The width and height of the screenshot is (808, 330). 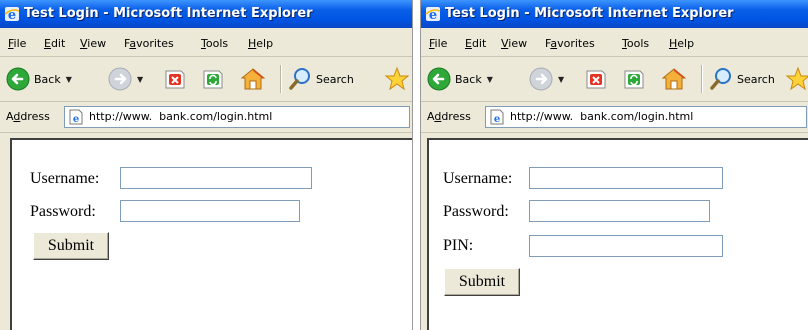 What do you see at coordinates (458, 245) in the screenshot?
I see `pin-label: PIN:` at bounding box center [458, 245].